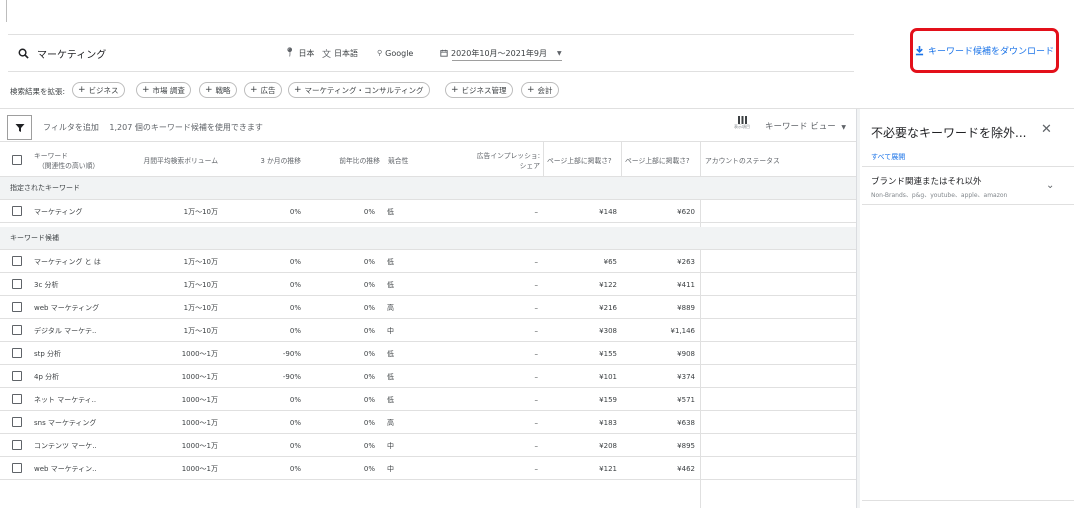  Describe the element at coordinates (263, 160) in the screenshot. I see `col-three-month: 3 か月の推移` at that location.